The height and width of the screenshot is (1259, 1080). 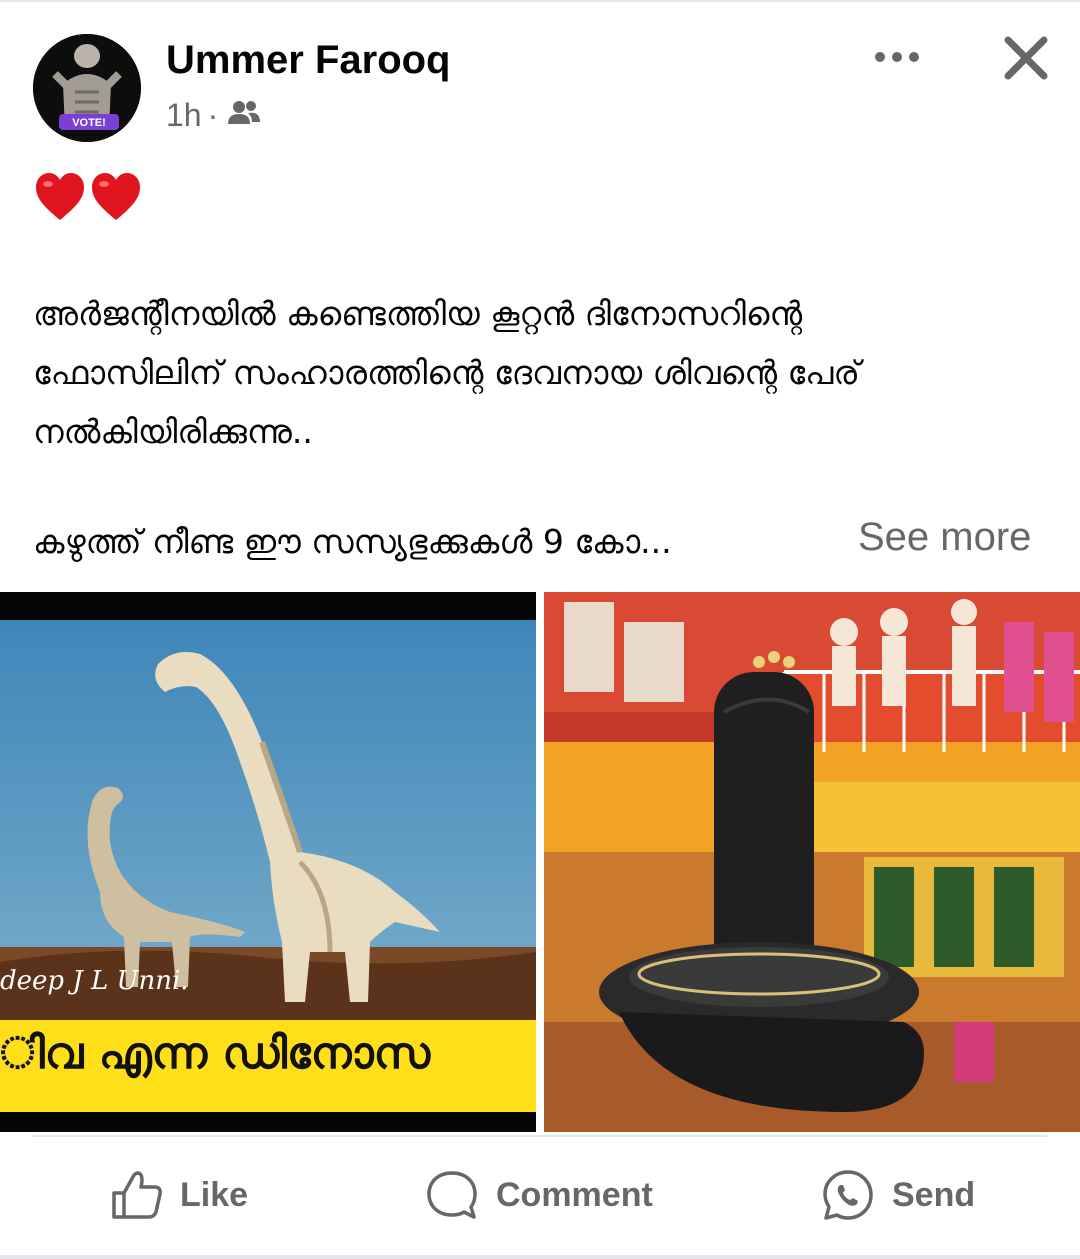 What do you see at coordinates (89, 123) in the screenshot?
I see `avatar-badge: VOTE!` at bounding box center [89, 123].